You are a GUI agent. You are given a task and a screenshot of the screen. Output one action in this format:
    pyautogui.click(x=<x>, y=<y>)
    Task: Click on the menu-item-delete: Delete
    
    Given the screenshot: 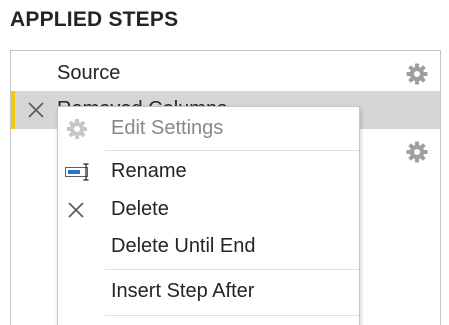 What is the action you would take?
    pyautogui.click(x=208, y=210)
    